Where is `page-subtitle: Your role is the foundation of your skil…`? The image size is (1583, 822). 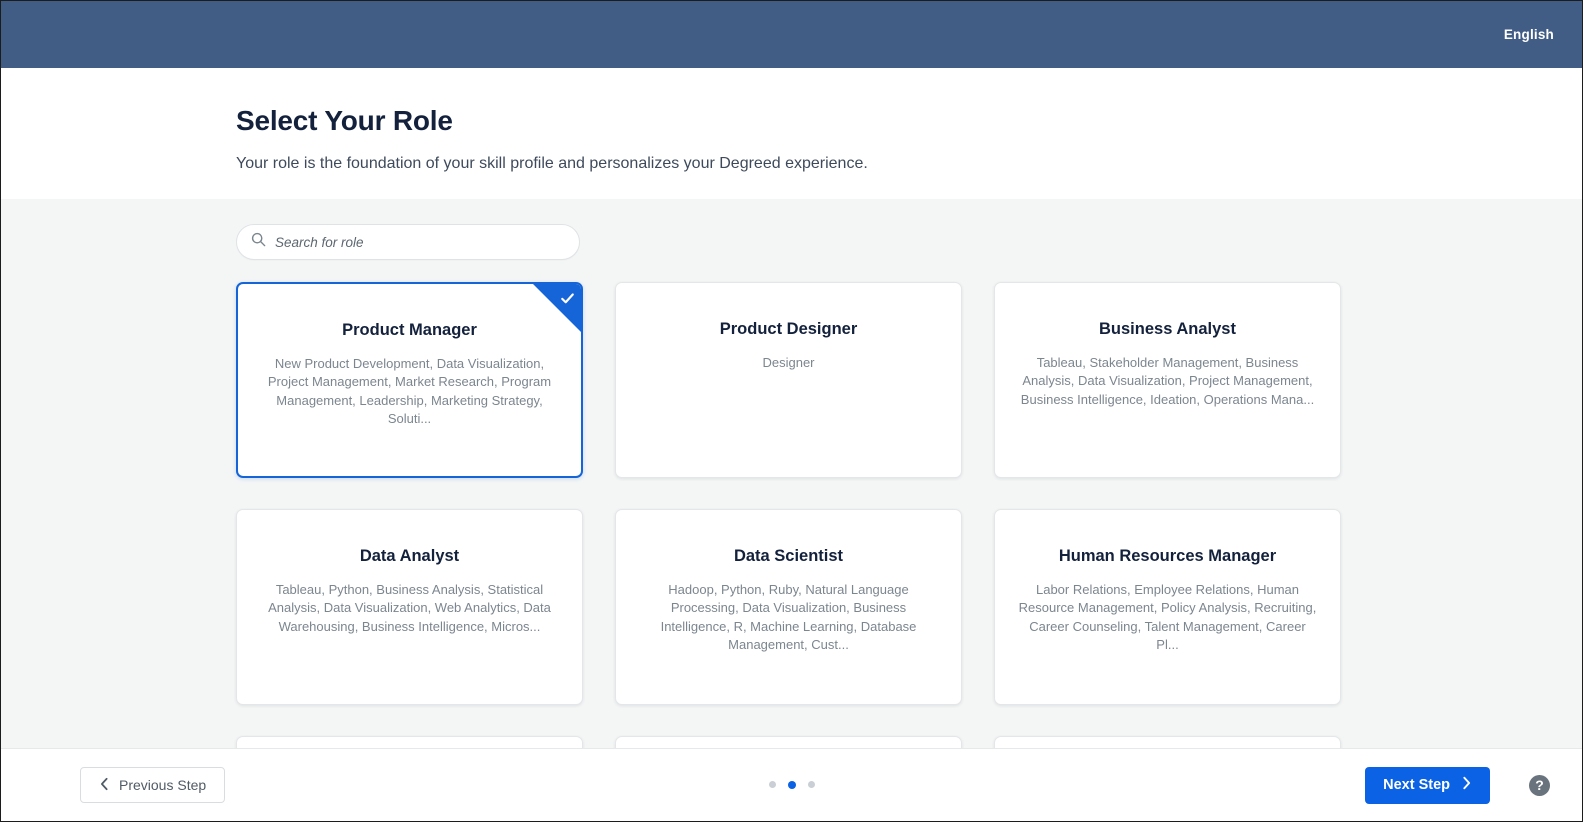 page-subtitle: Your role is the foundation of your skil… is located at coordinates (552, 163).